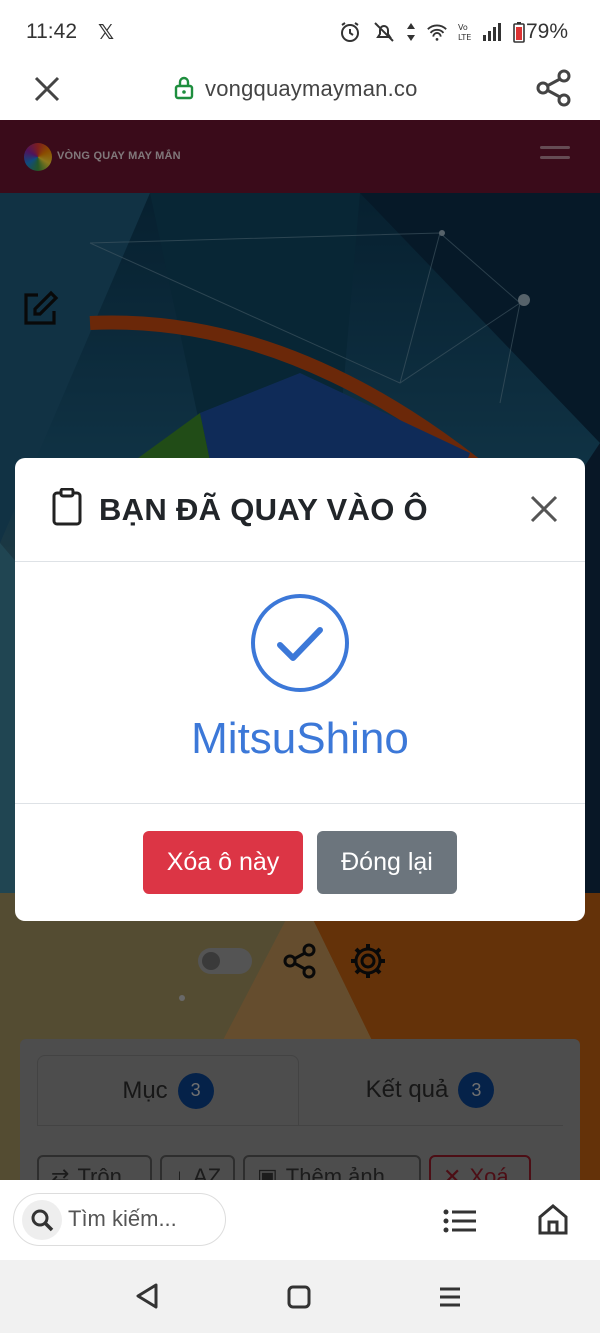 The height and width of the screenshot is (1333, 600). I want to click on share-button, so click(554, 88).